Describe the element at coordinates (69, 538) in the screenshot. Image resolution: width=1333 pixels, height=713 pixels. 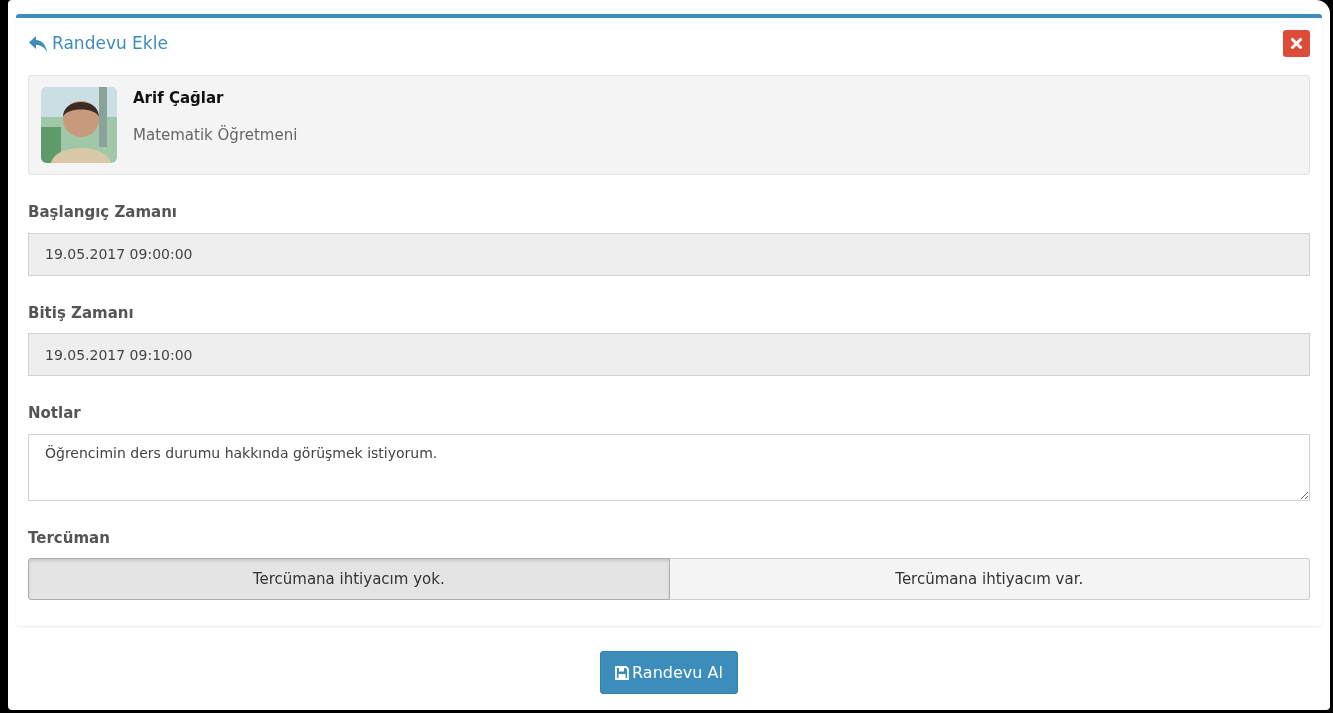
I see `field-label: Tercüman` at that location.